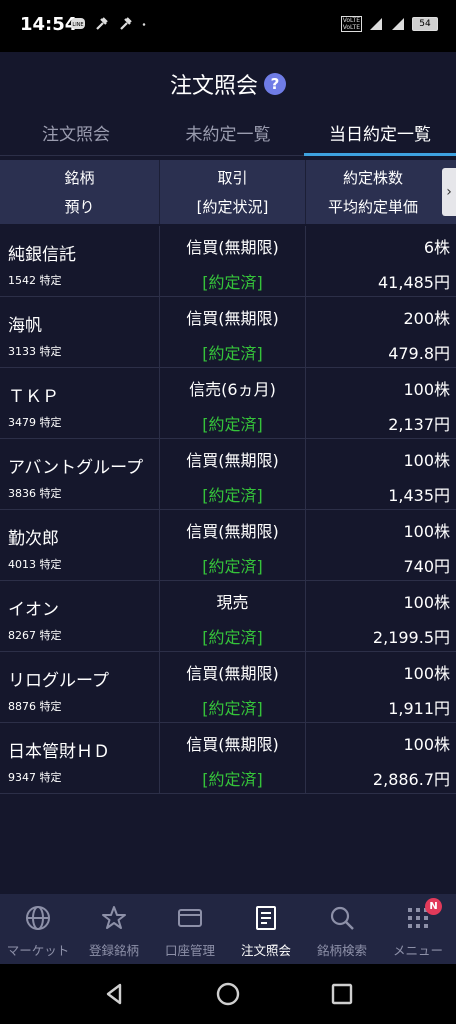  What do you see at coordinates (102, 23) in the screenshot?
I see `gavel-icon` at bounding box center [102, 23].